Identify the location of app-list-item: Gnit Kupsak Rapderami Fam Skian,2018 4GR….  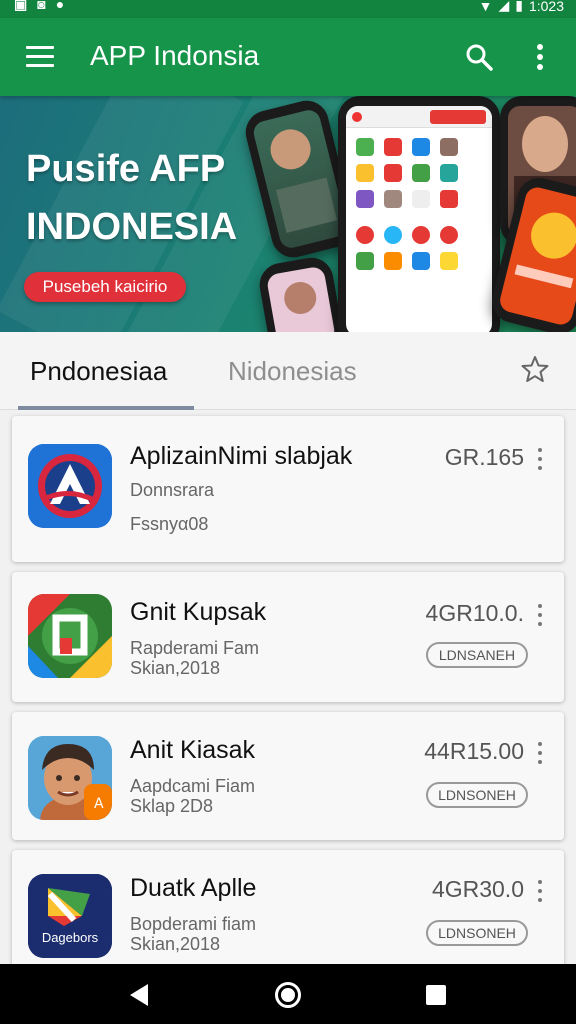
(288, 637).